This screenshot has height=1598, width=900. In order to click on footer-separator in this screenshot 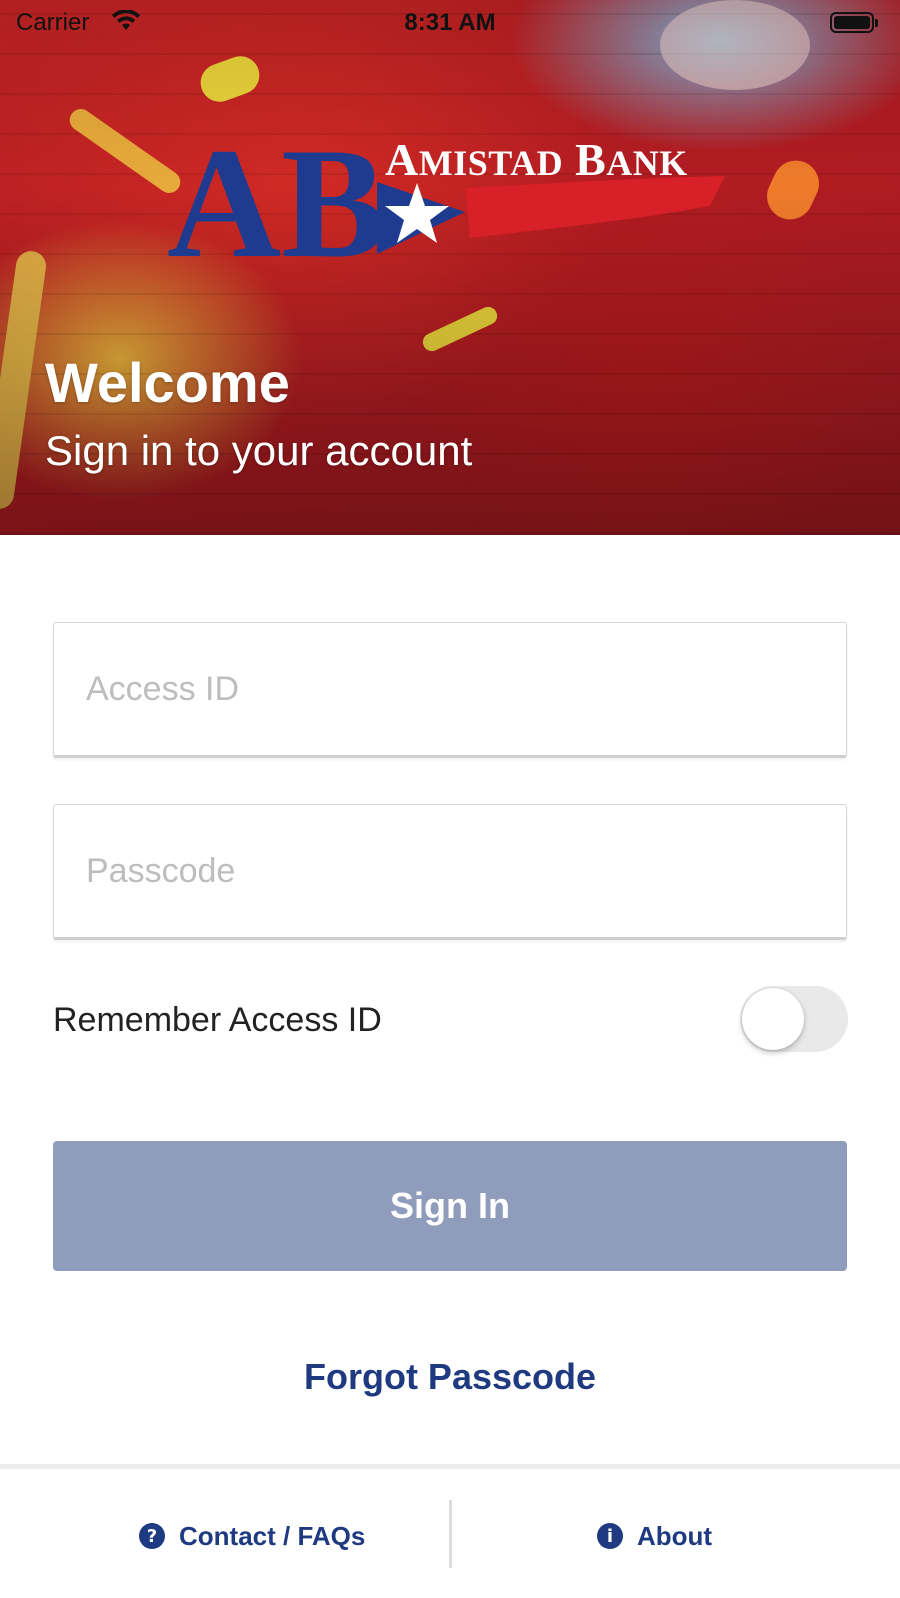, I will do `click(450, 1534)`.